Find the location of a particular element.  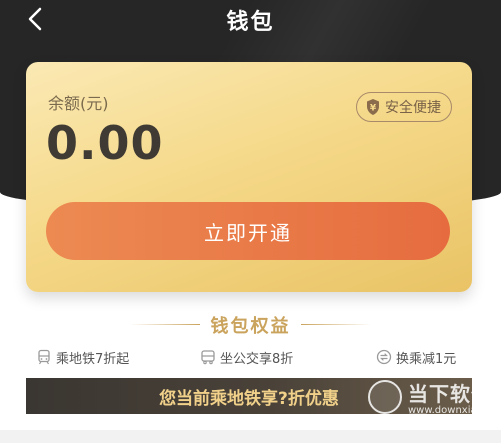

page-title: 钱包 is located at coordinates (250, 22).